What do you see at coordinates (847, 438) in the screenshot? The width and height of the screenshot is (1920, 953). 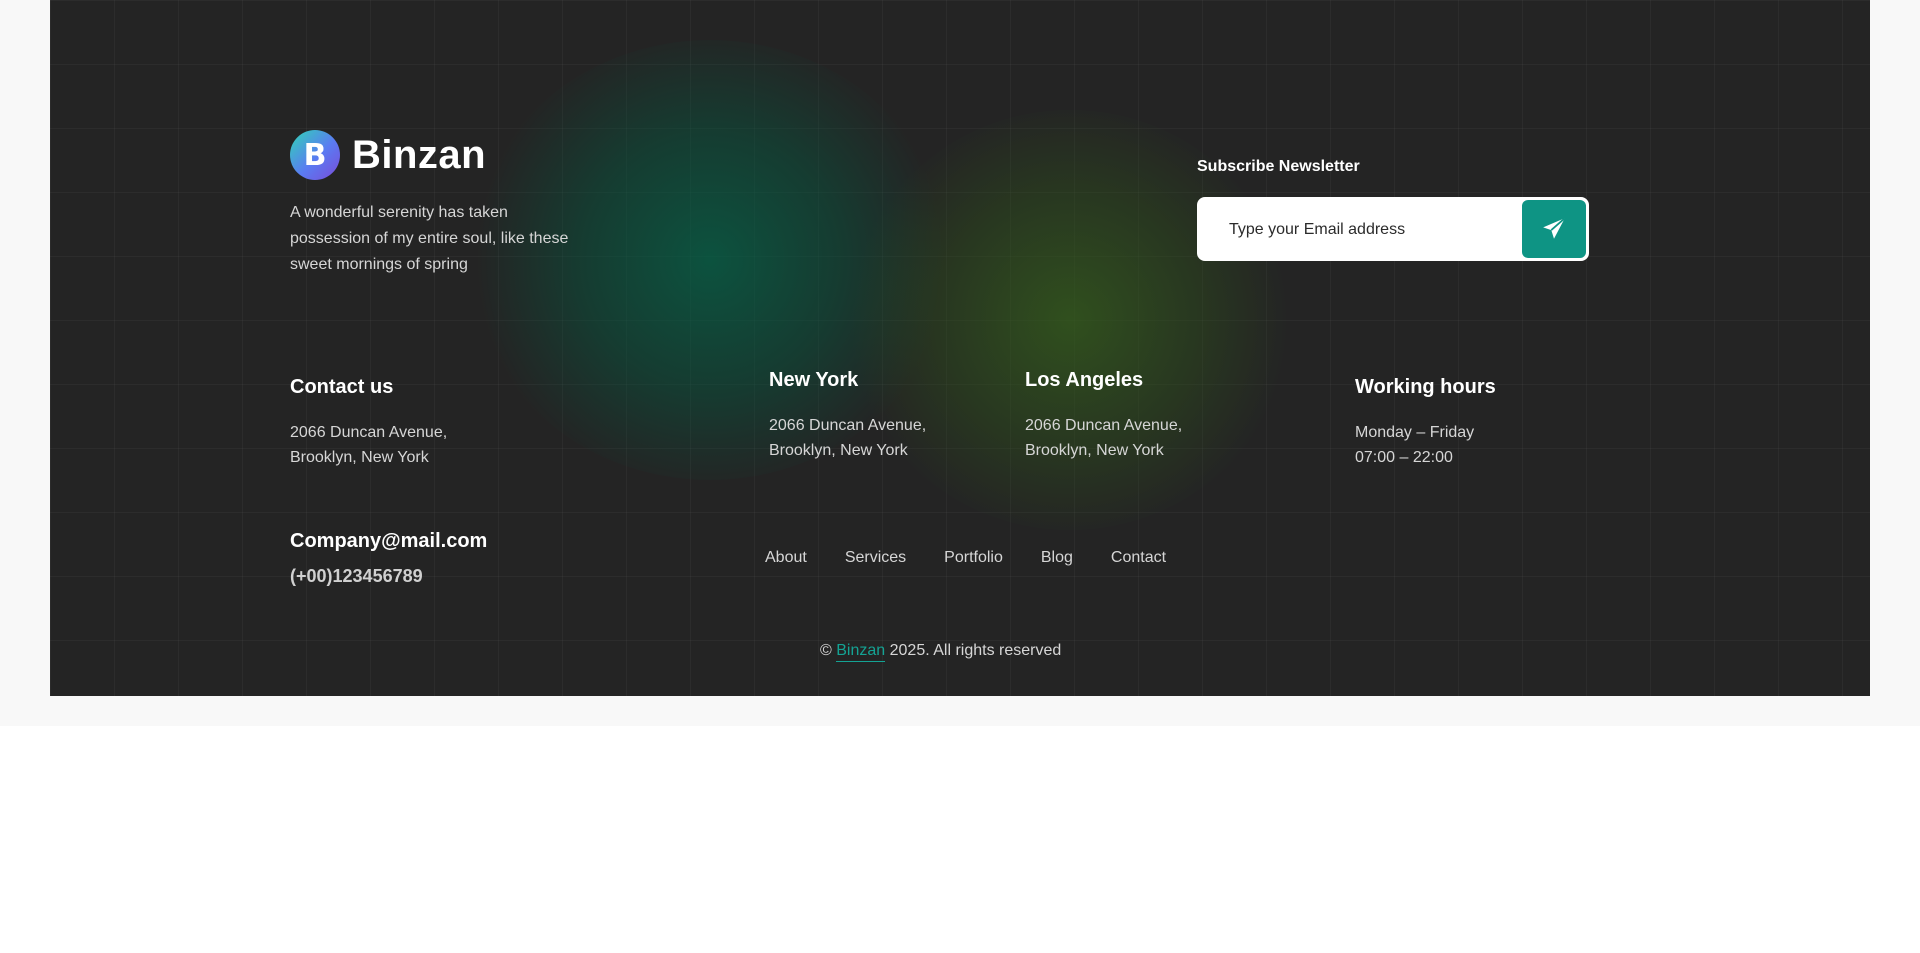 I see `office-newyork-address: 2066 Duncan Avenue, Brooklyn, New York` at bounding box center [847, 438].